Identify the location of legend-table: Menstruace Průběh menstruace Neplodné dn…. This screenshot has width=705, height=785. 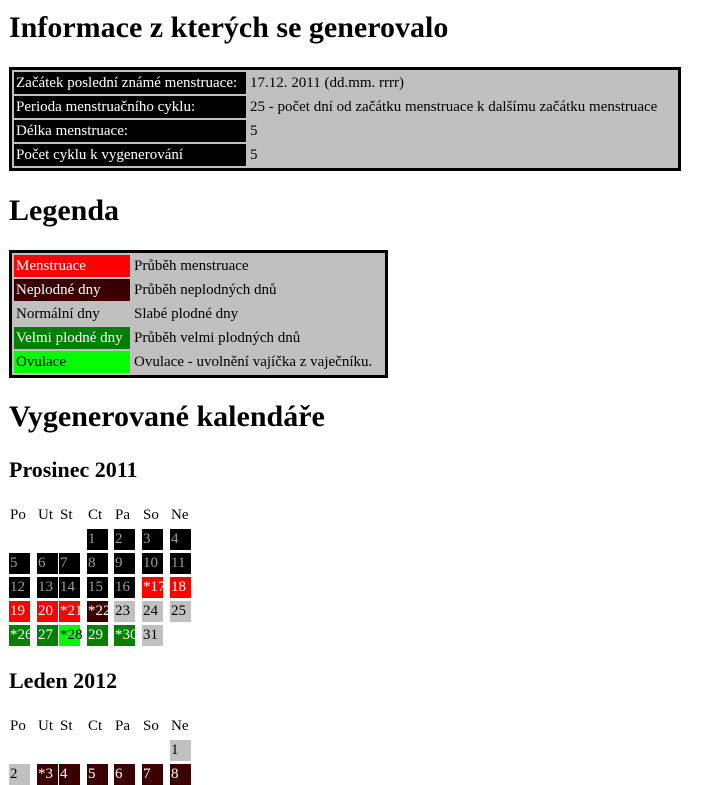
(198, 314).